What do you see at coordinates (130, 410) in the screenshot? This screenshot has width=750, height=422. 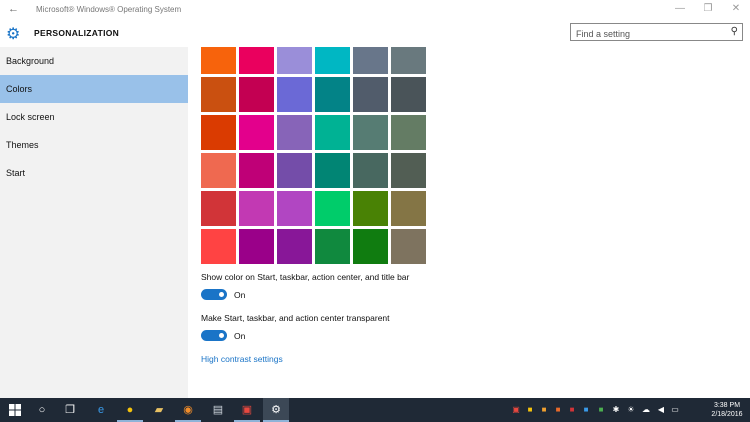 I see `chrome-icon: ●` at bounding box center [130, 410].